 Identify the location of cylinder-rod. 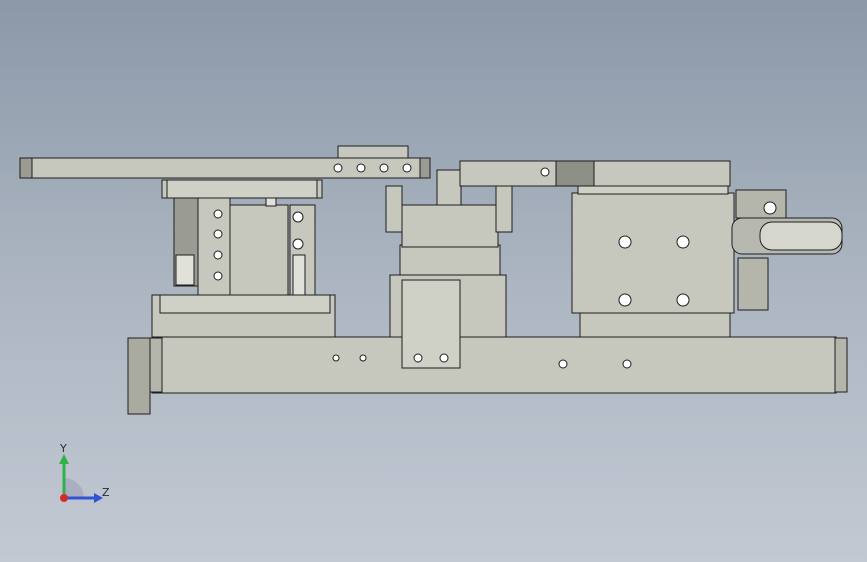
(801, 236).